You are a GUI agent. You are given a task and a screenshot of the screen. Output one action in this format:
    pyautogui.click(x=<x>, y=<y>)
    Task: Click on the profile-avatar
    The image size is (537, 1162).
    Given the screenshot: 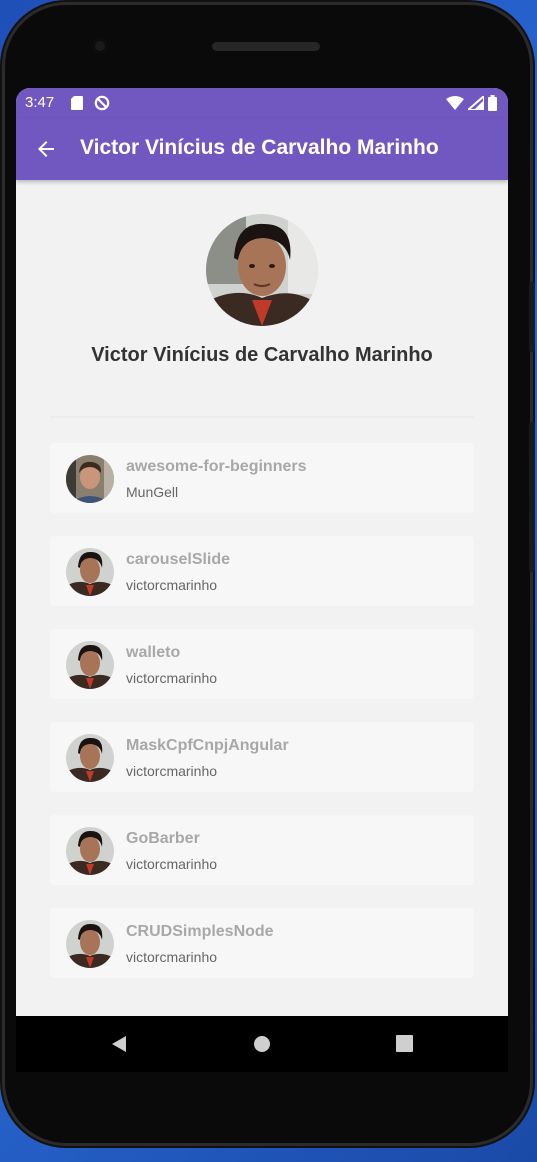 What is the action you would take?
    pyautogui.click(x=262, y=270)
    